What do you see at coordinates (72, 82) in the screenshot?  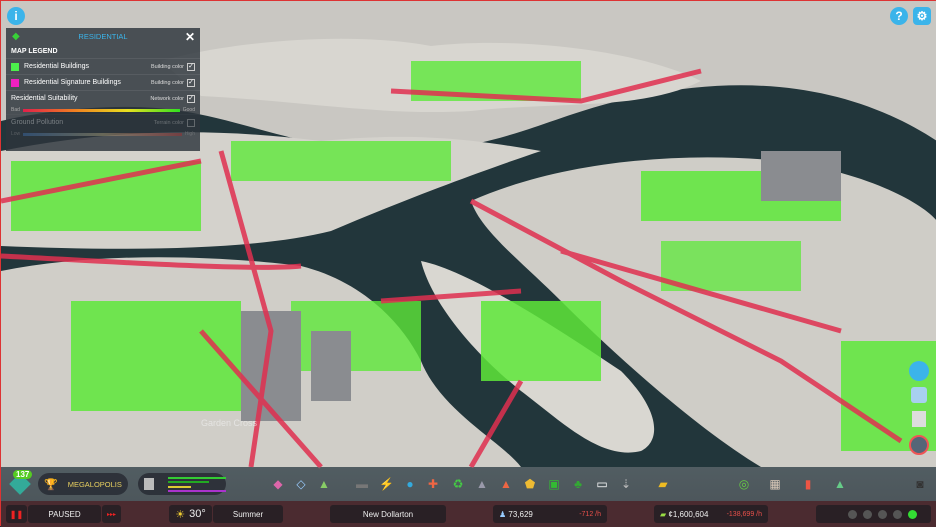 I see `legend-label: Residential Signature Buildings` at bounding box center [72, 82].